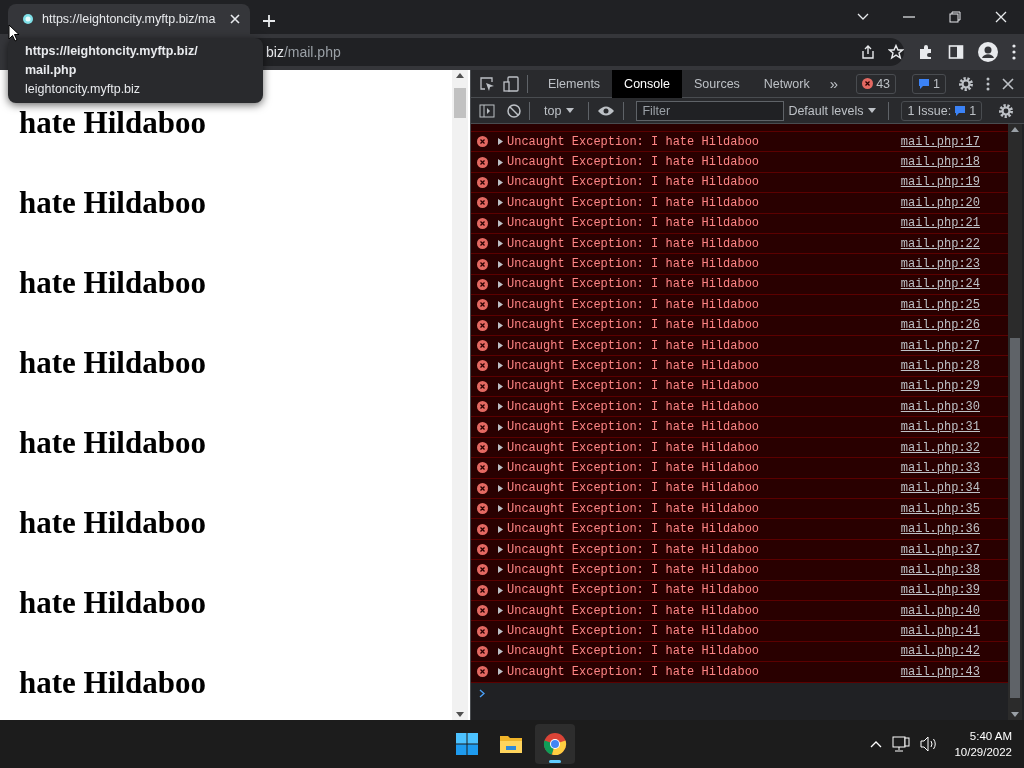 This screenshot has height=768, width=1024. I want to click on message-count-badge: 1, so click(929, 83).